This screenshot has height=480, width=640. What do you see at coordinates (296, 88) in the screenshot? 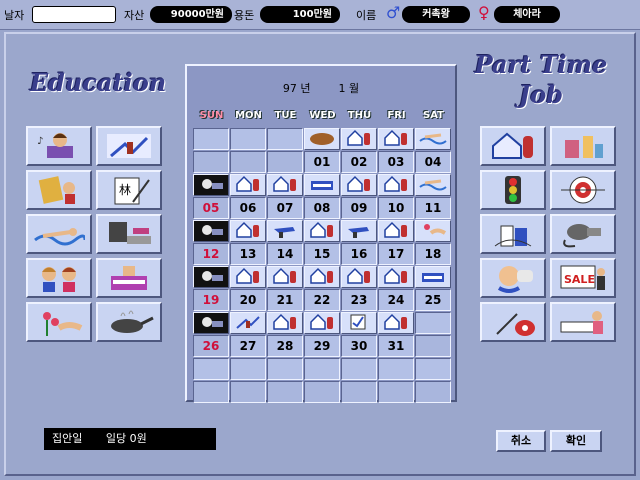
I see `calendar-year: 97 년` at bounding box center [296, 88].